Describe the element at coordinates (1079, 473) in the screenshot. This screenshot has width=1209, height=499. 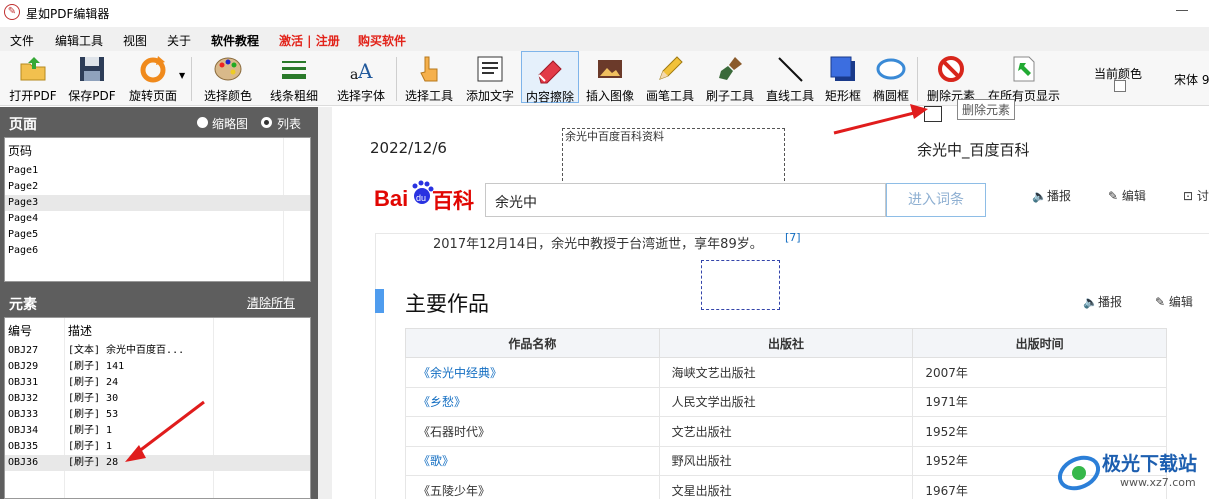
I see `watermark-logo-icon` at that location.